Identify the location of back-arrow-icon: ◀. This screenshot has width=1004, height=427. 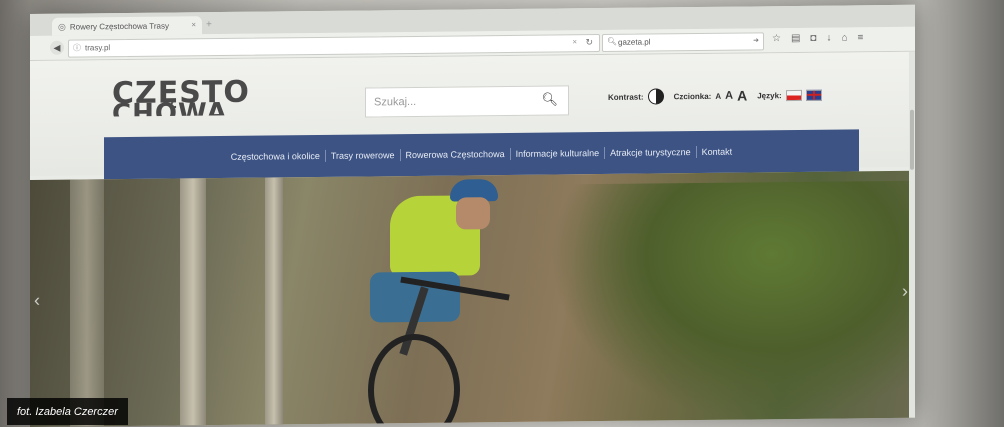
(57, 47).